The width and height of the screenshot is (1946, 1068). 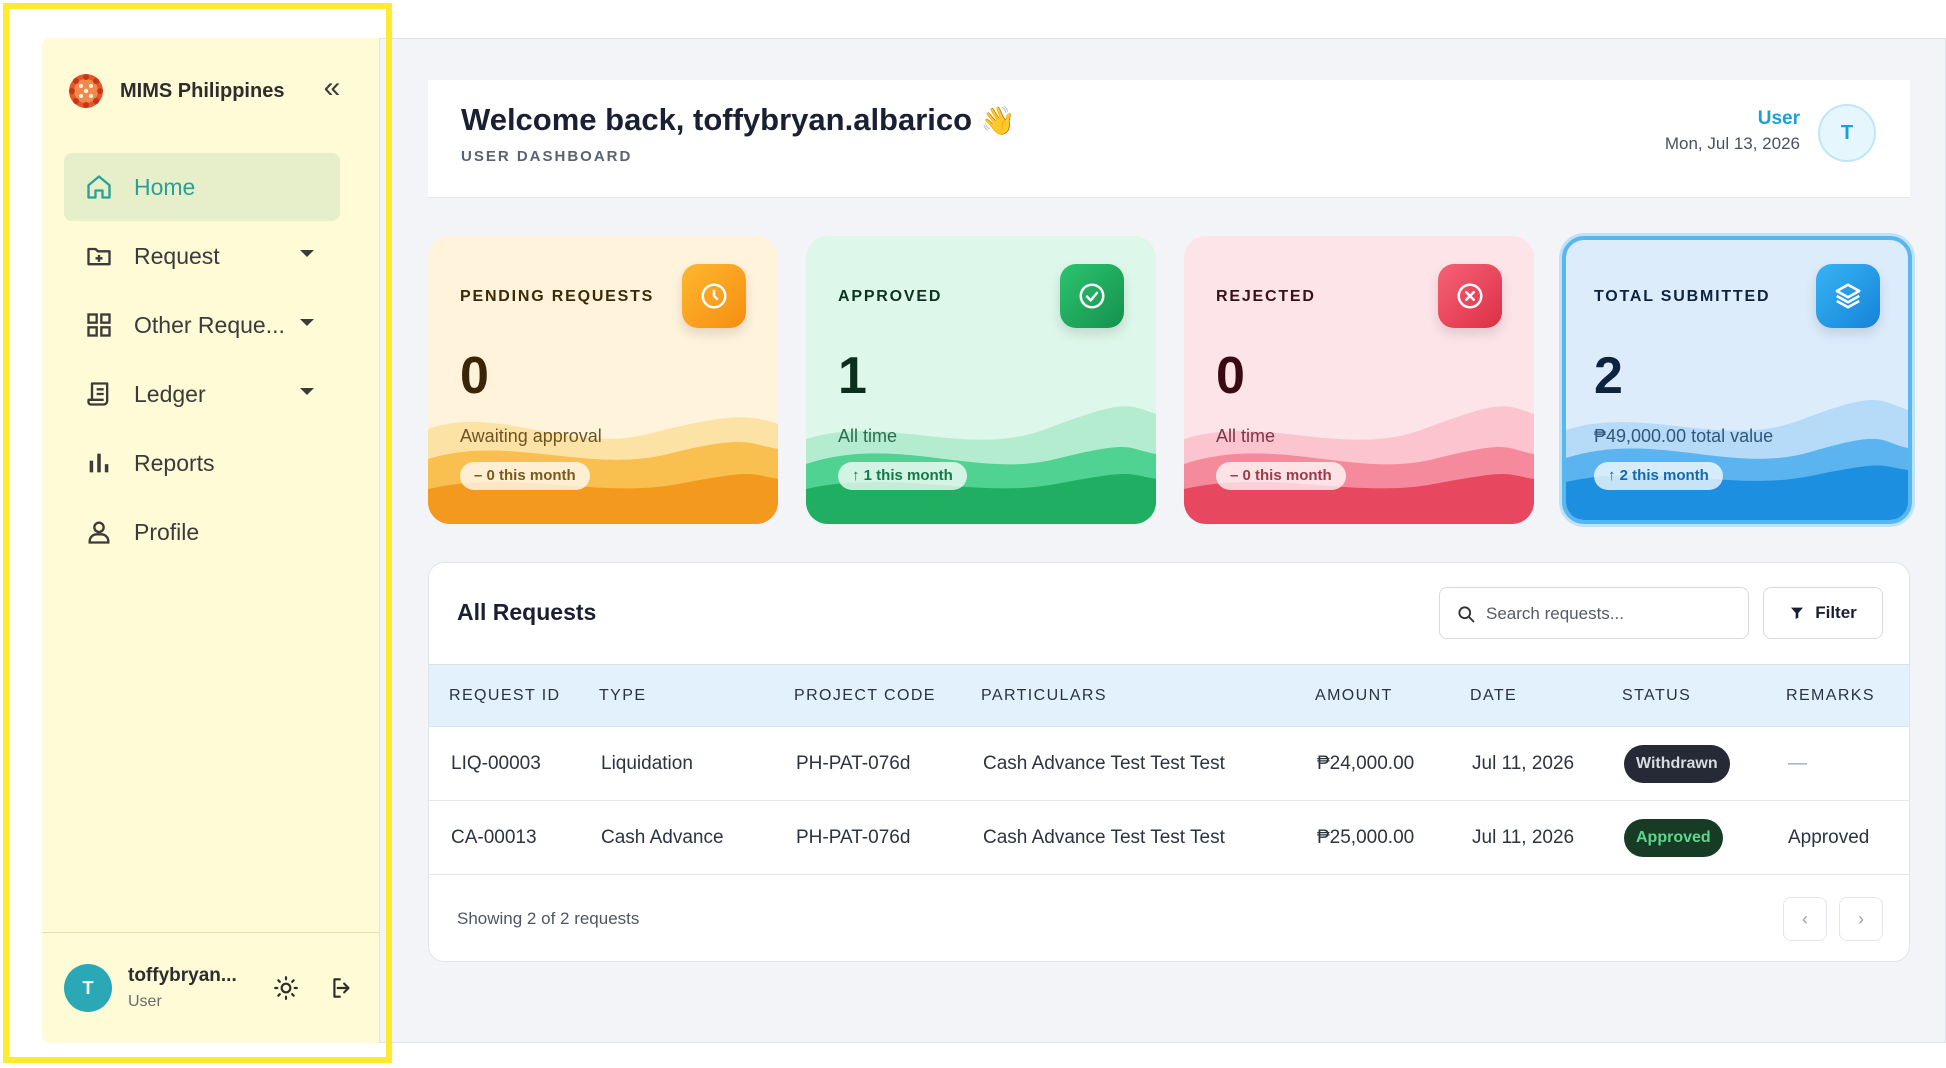 What do you see at coordinates (998, 120) in the screenshot?
I see `wave-icon: 👋` at bounding box center [998, 120].